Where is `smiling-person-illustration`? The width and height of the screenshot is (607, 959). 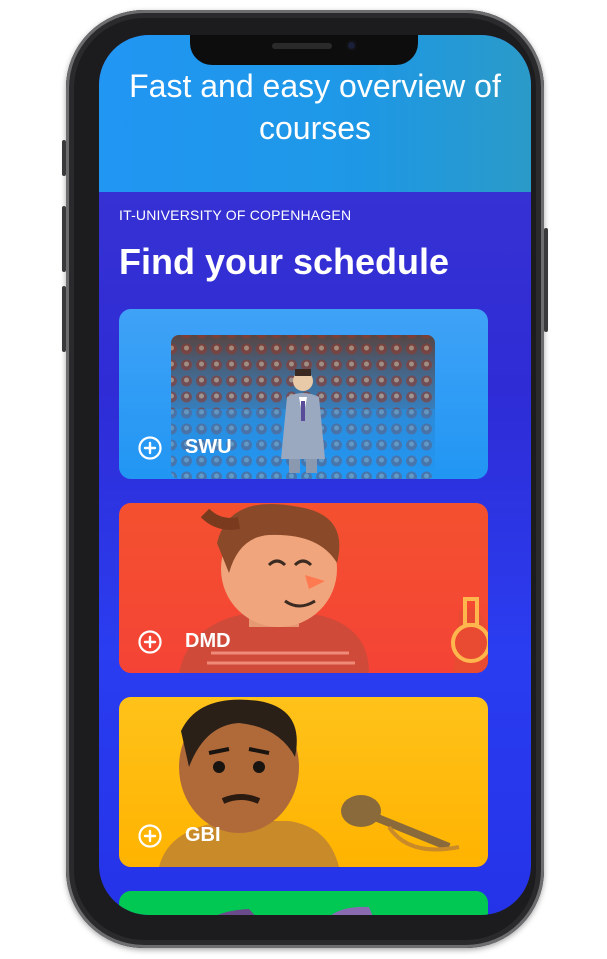 smiling-person-illustration is located at coordinates (333, 588).